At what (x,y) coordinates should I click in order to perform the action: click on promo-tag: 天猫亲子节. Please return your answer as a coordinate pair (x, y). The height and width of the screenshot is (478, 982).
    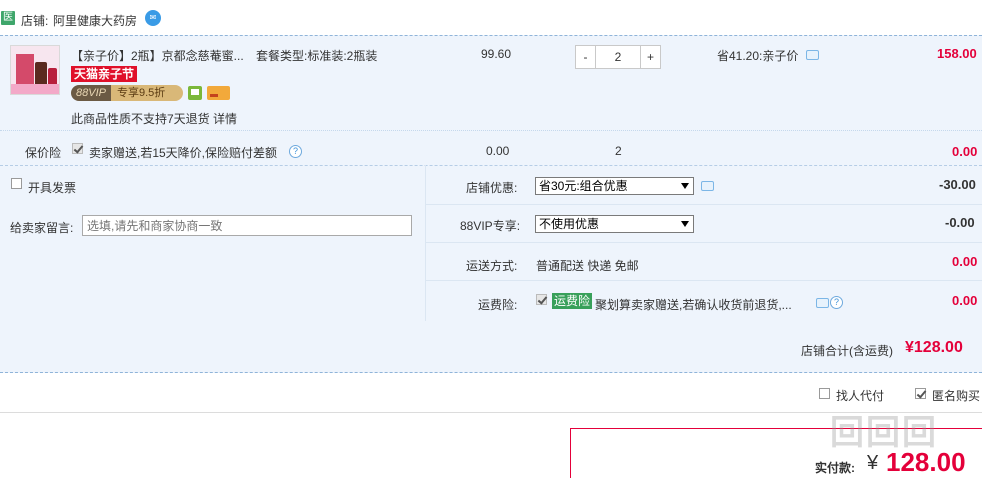
    Looking at the image, I should click on (104, 74).